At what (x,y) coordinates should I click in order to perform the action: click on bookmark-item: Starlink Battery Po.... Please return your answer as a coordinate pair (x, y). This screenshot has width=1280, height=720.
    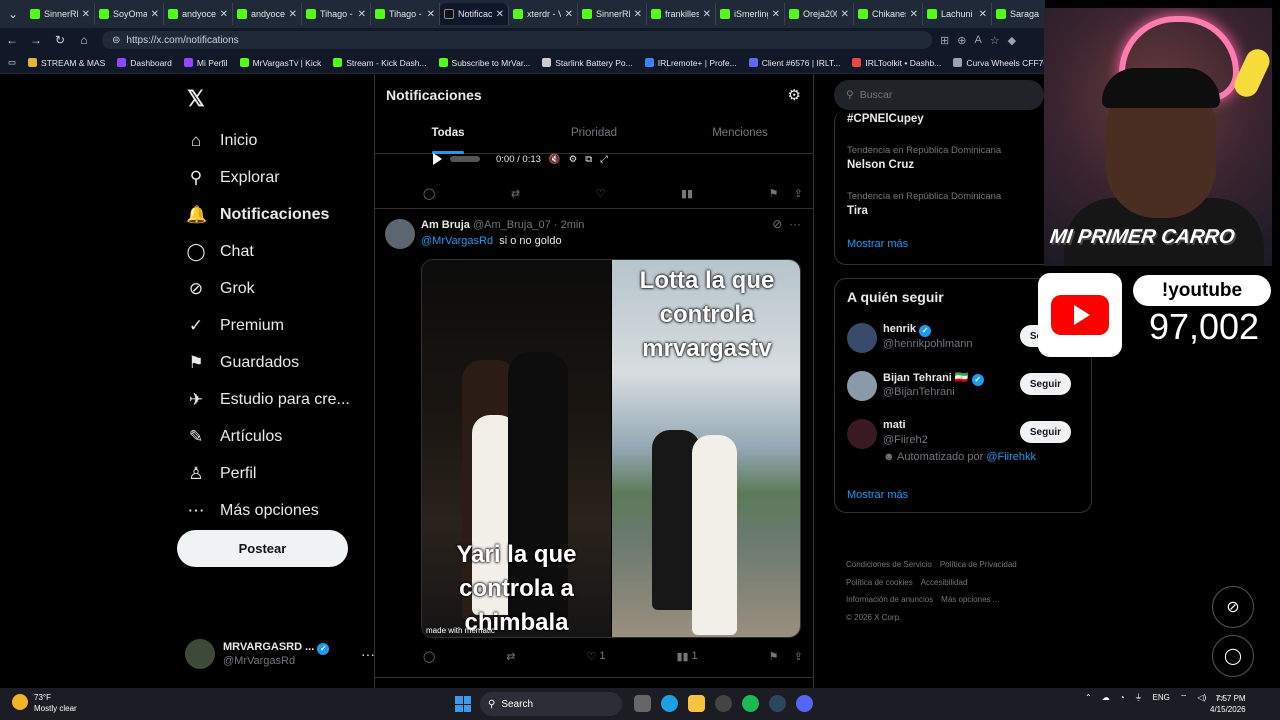
    Looking at the image, I should click on (587, 62).